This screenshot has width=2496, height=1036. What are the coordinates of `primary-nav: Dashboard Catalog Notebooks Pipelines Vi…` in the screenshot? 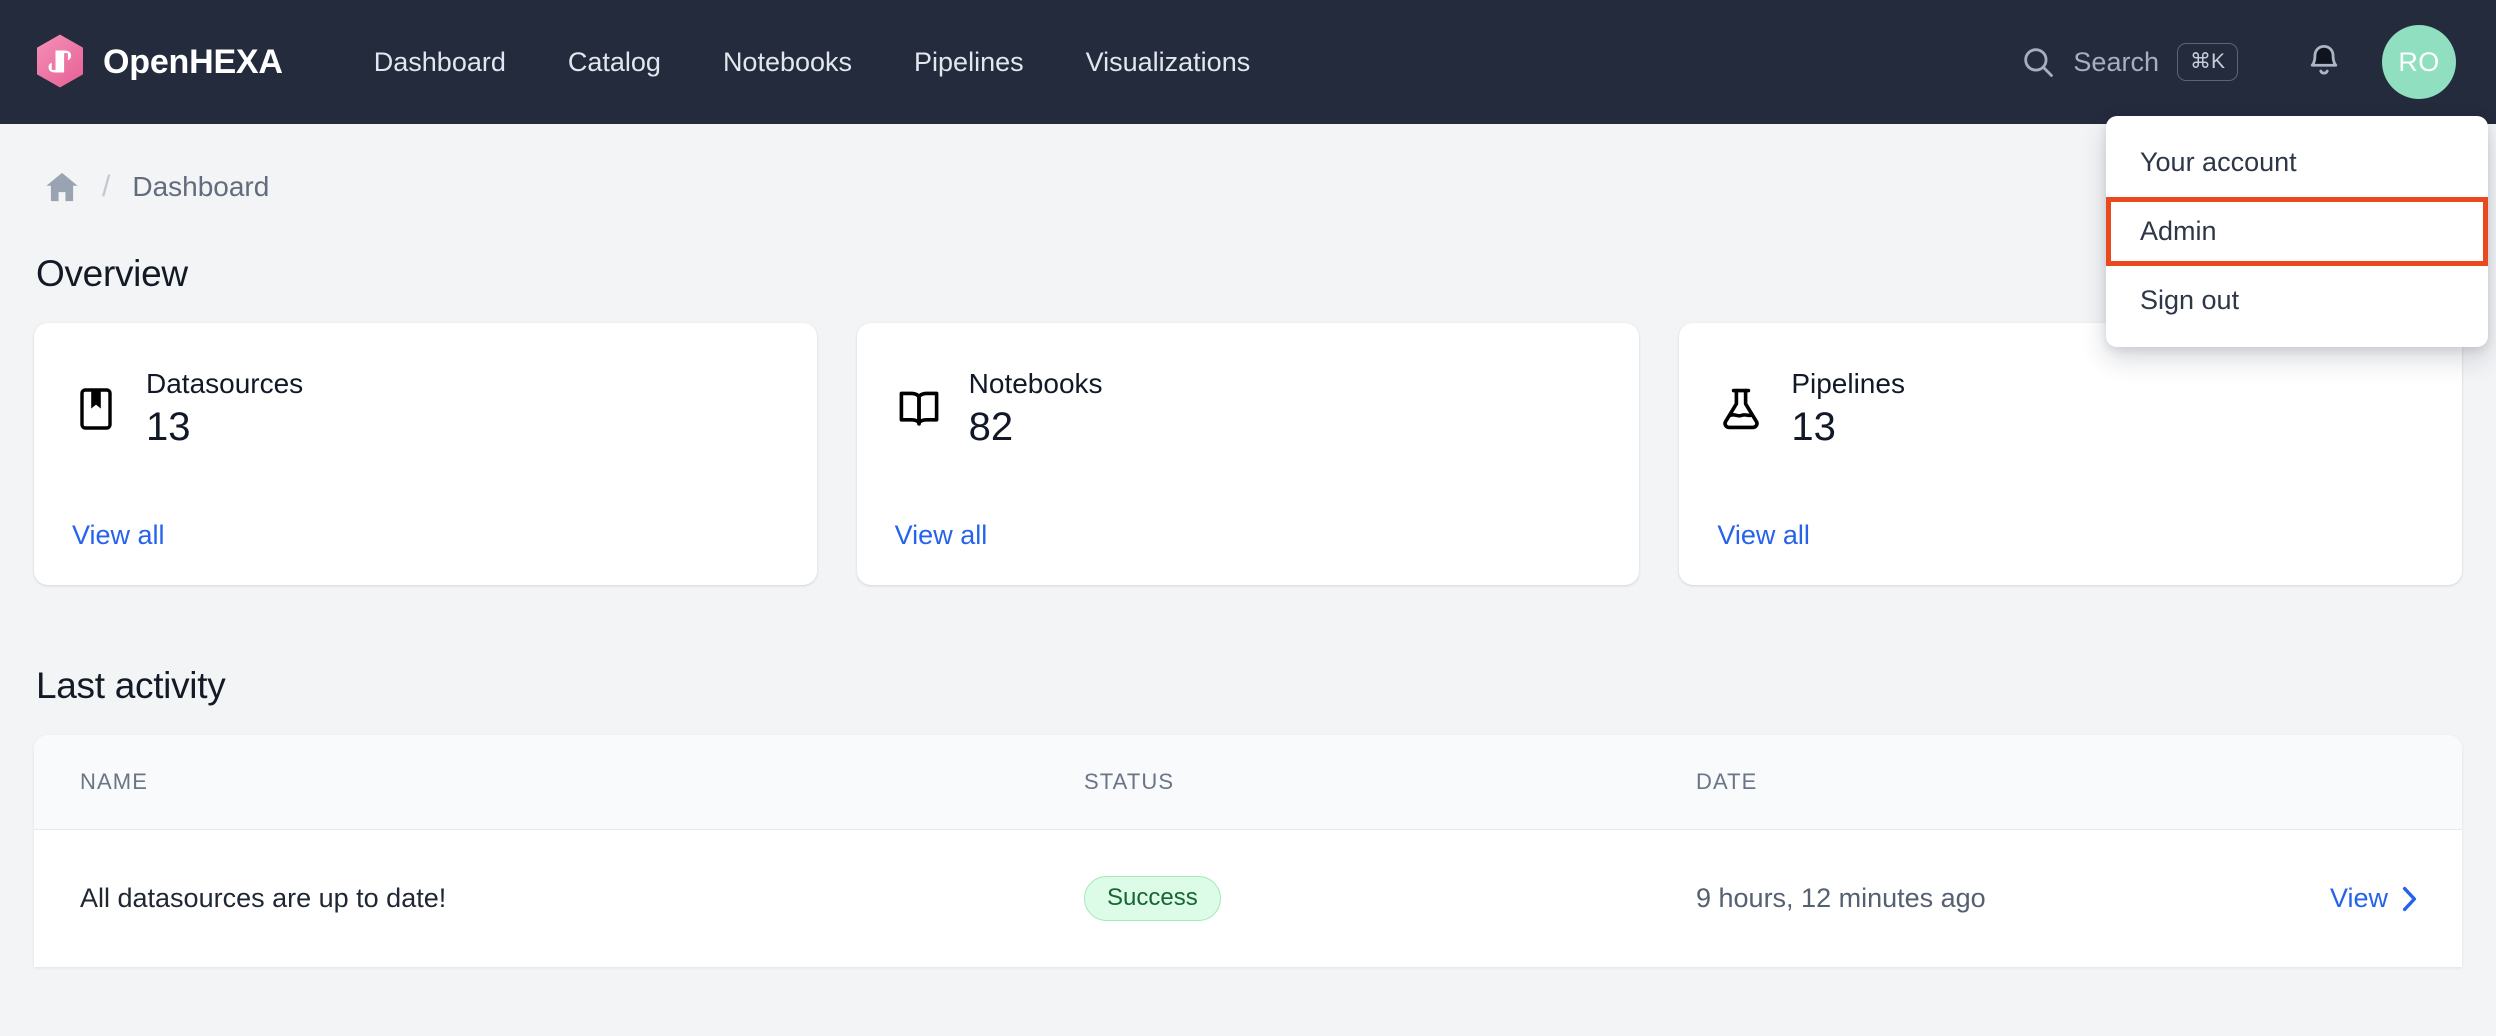 It's located at (812, 62).